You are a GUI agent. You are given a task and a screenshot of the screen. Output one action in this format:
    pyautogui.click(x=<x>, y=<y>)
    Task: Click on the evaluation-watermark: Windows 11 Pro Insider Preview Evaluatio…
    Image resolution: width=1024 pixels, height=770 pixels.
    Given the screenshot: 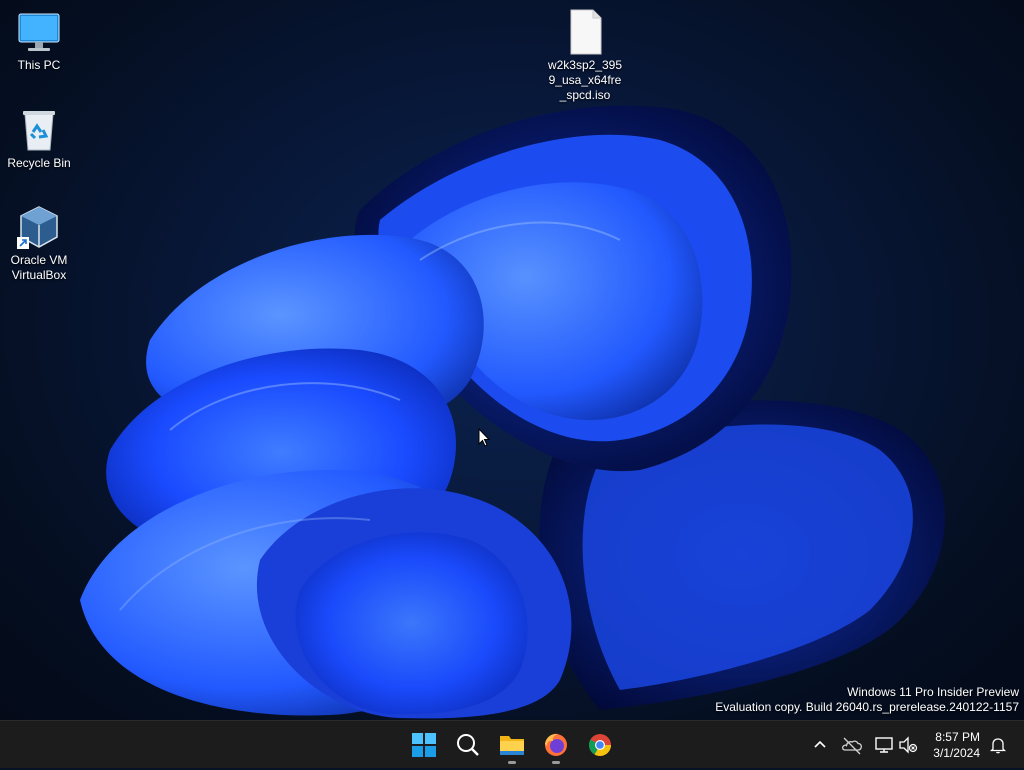 What is the action you would take?
    pyautogui.click(x=867, y=700)
    